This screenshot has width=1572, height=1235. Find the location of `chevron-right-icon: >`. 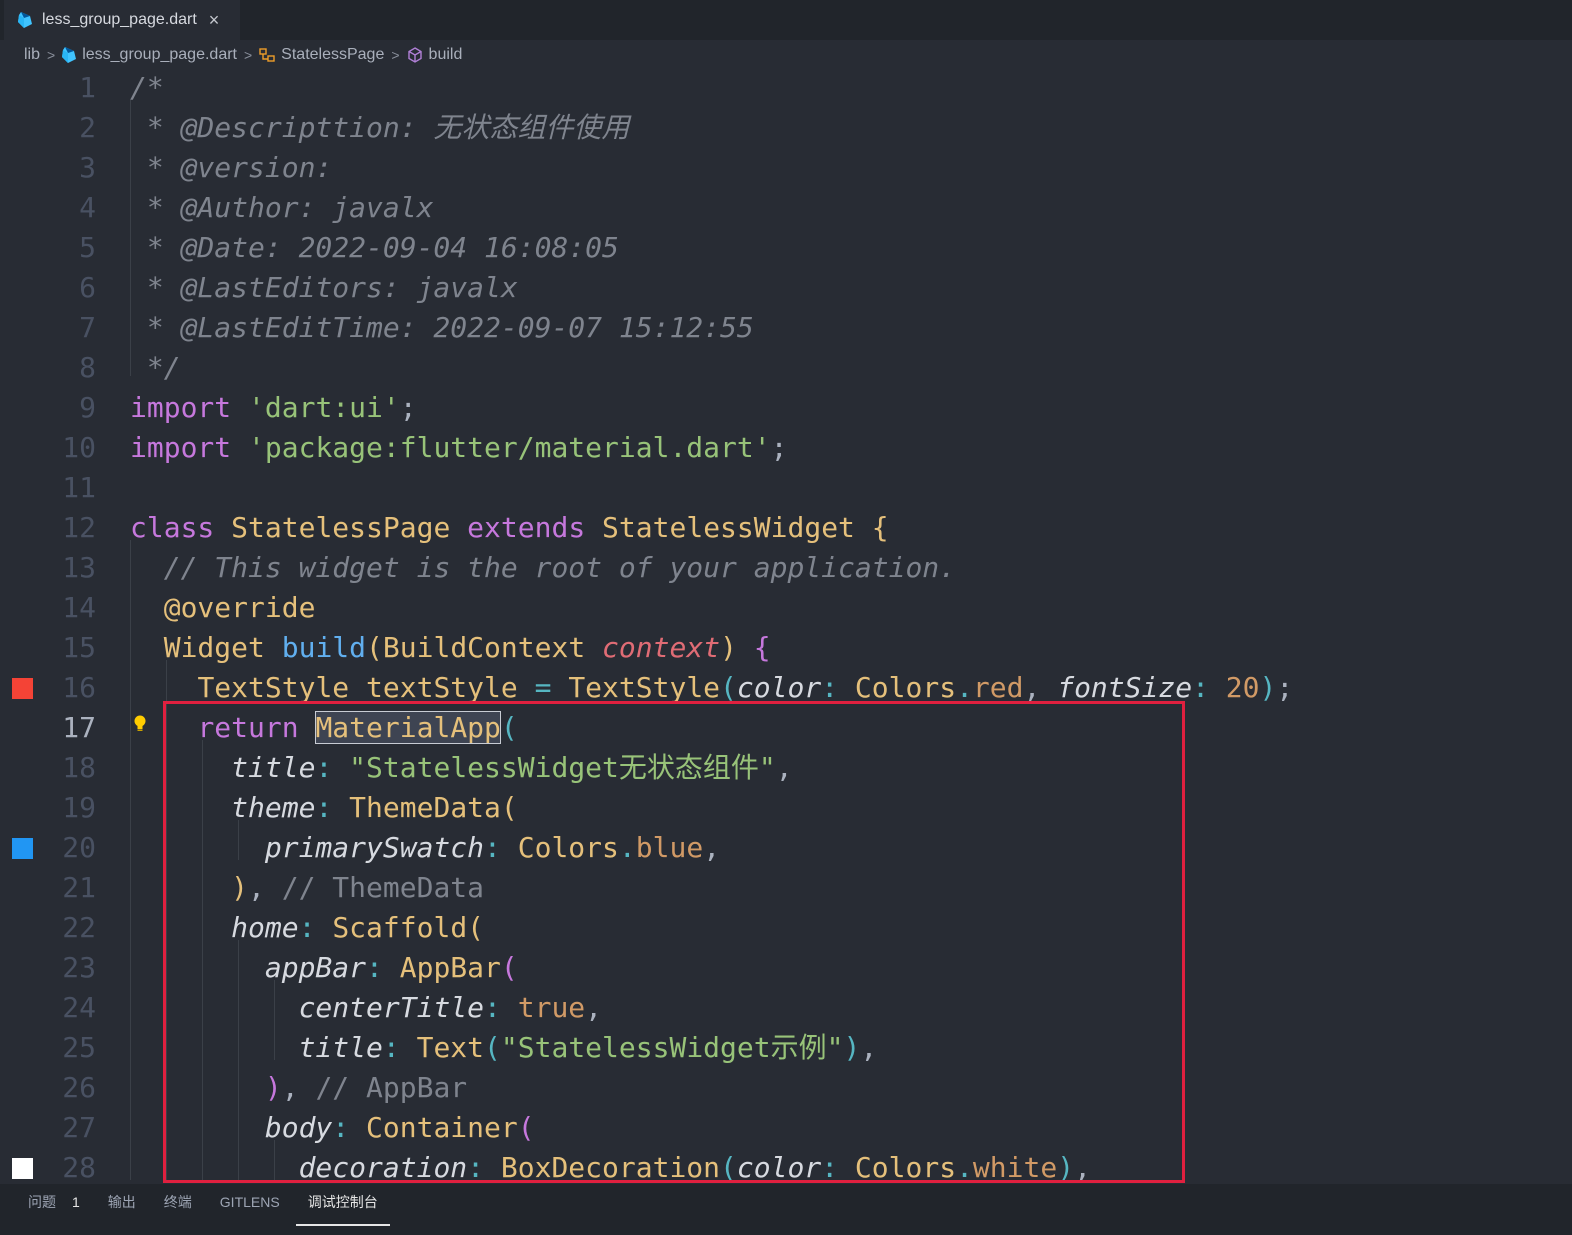

chevron-right-icon: > is located at coordinates (248, 55).